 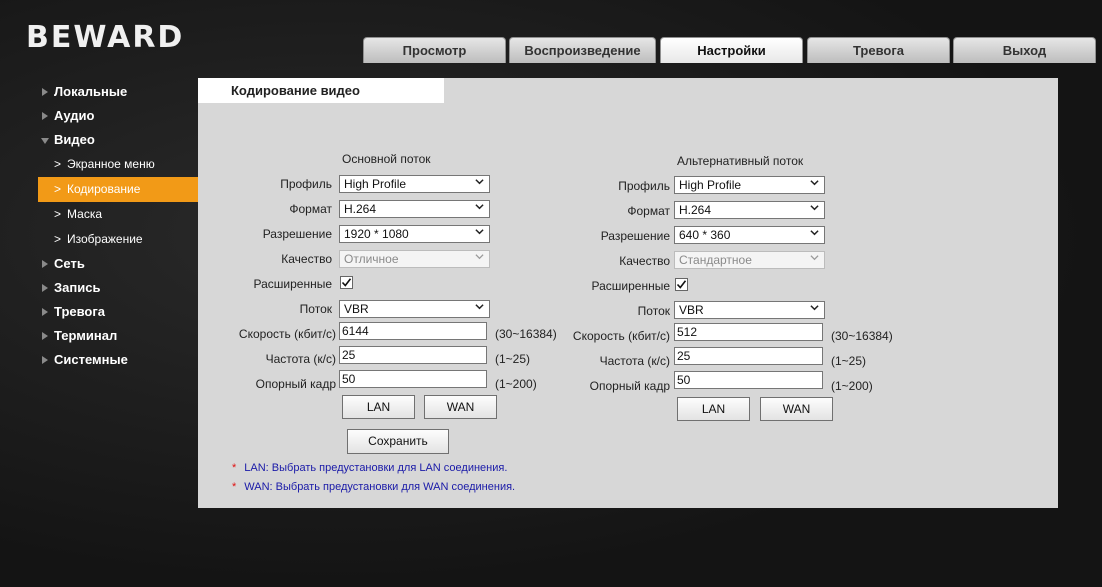 What do you see at coordinates (713, 409) in the screenshot?
I see `alt-lan-button: LAN` at bounding box center [713, 409].